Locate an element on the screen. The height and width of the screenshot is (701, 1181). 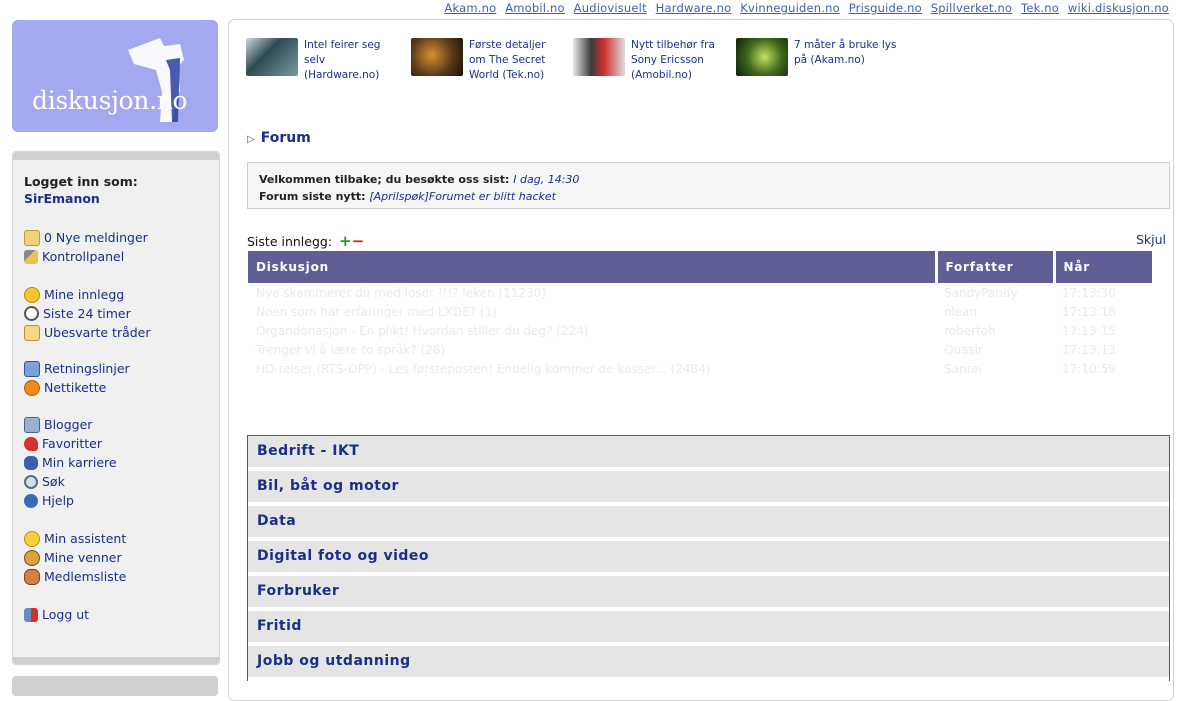
latest-posts-label: Siste innlegg: is located at coordinates (290, 241).